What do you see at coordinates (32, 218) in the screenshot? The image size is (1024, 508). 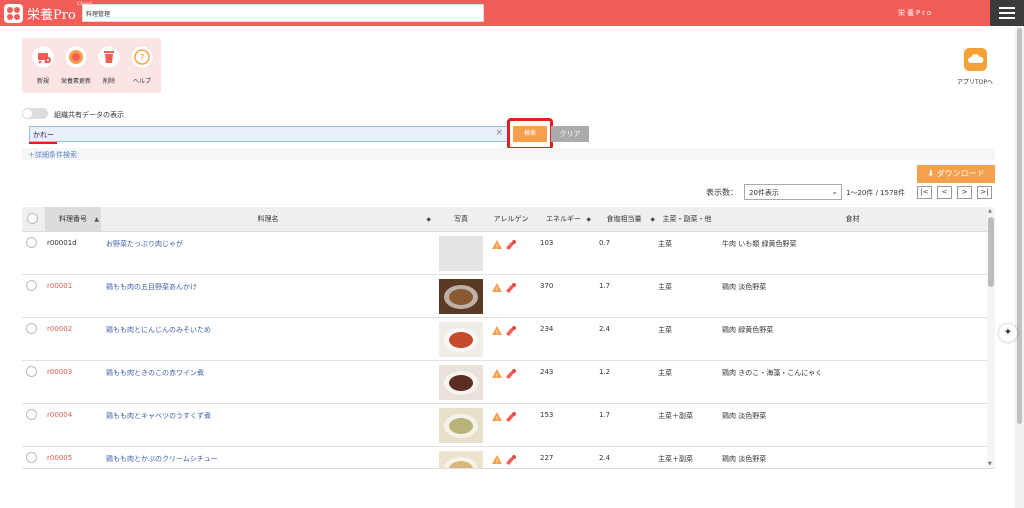 I see `select-all-radio` at bounding box center [32, 218].